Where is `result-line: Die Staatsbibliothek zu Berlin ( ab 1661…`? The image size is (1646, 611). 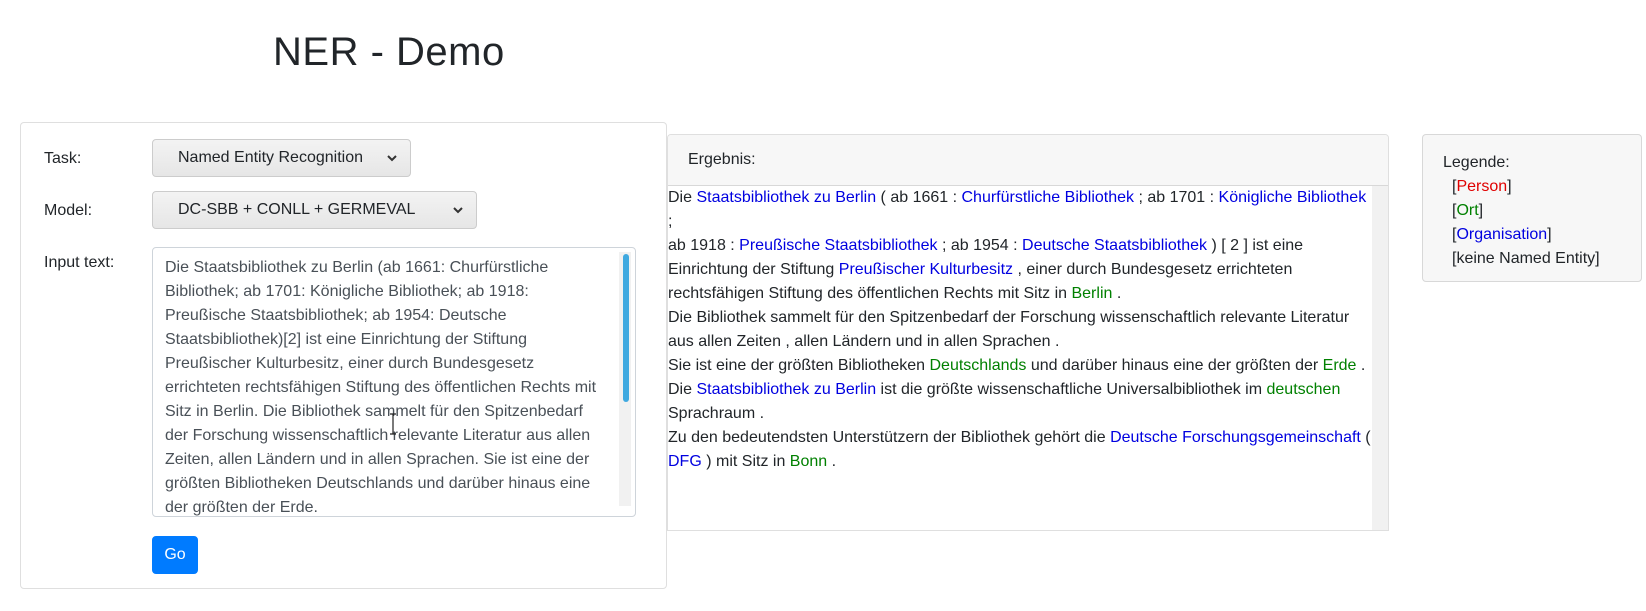
result-line: Die Staatsbibliothek zu Berlin ( ab 1661… is located at coordinates (1020, 210).